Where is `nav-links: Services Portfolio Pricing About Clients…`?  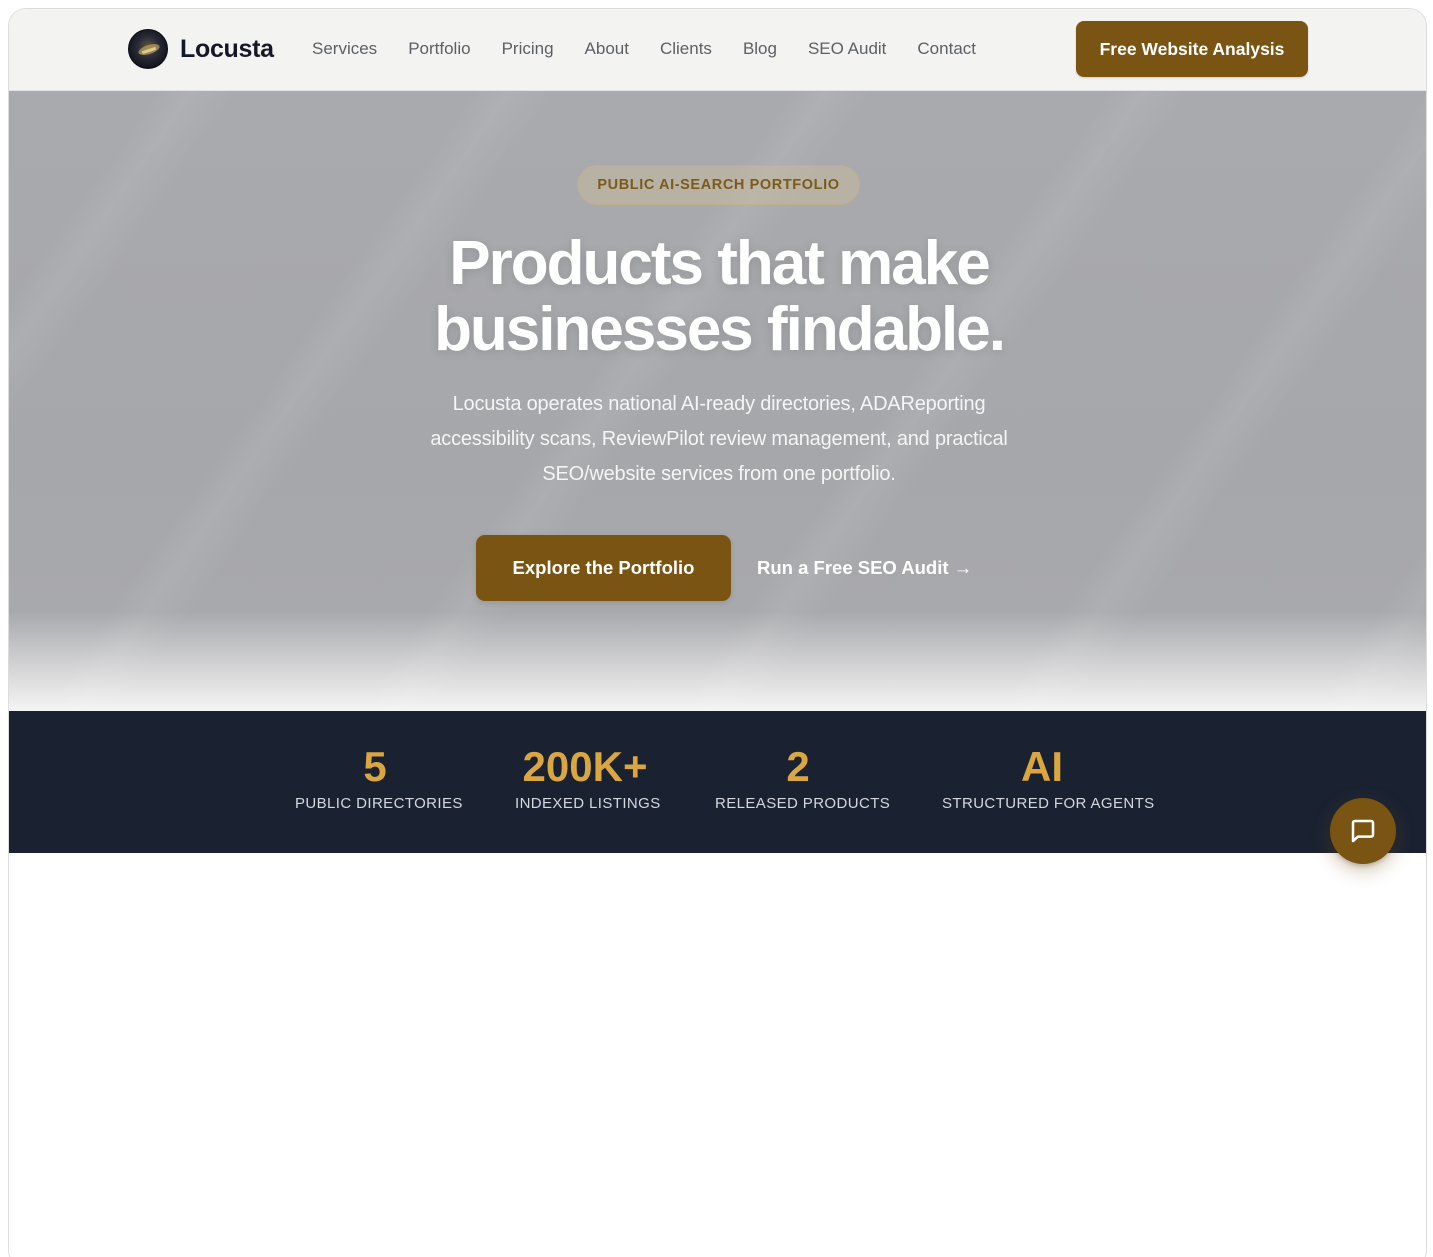
nav-links: Services Portfolio Pricing About Clients… is located at coordinates (659, 49).